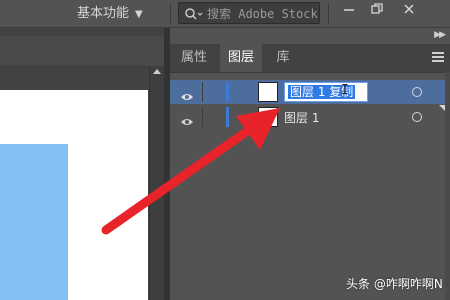 This screenshot has height=300, width=450. I want to click on blue-rectangle-shape, so click(34, 222).